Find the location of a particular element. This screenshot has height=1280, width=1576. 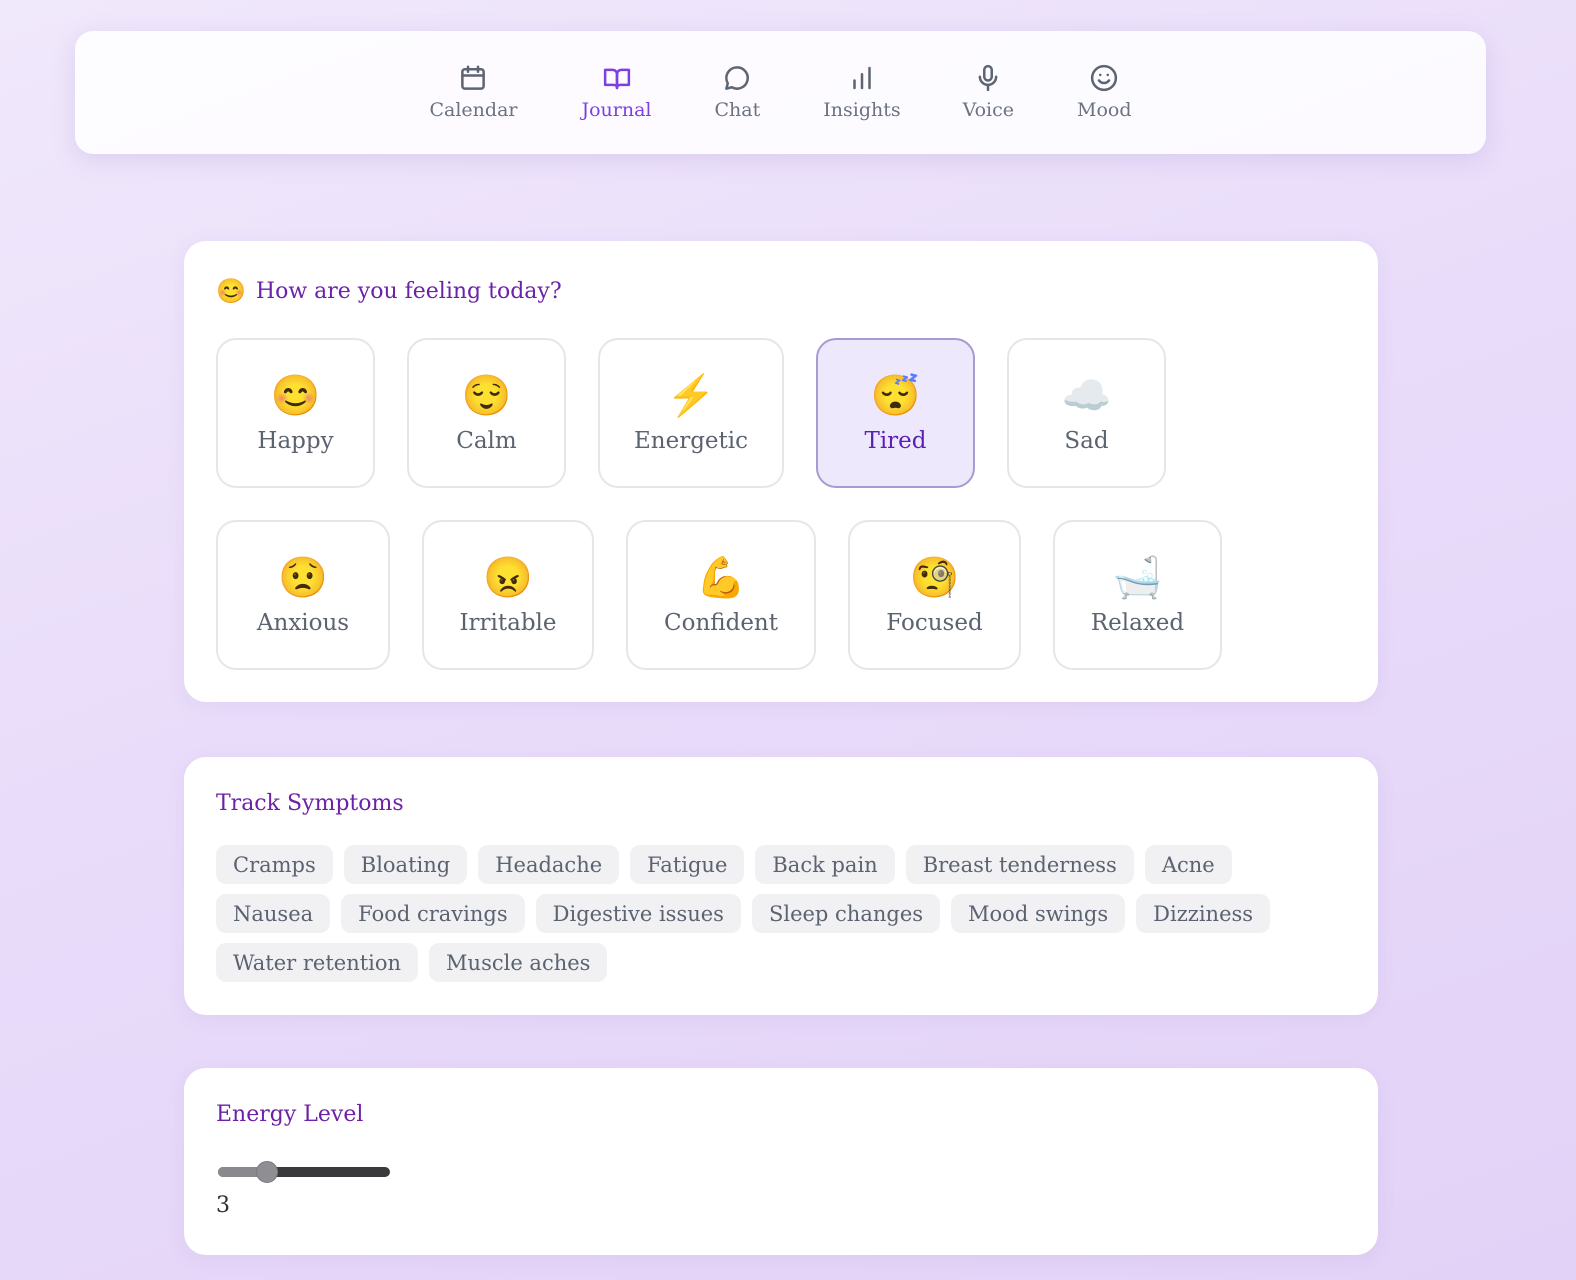

mood-option-energetic: ⚡ Energetic is located at coordinates (691, 413).